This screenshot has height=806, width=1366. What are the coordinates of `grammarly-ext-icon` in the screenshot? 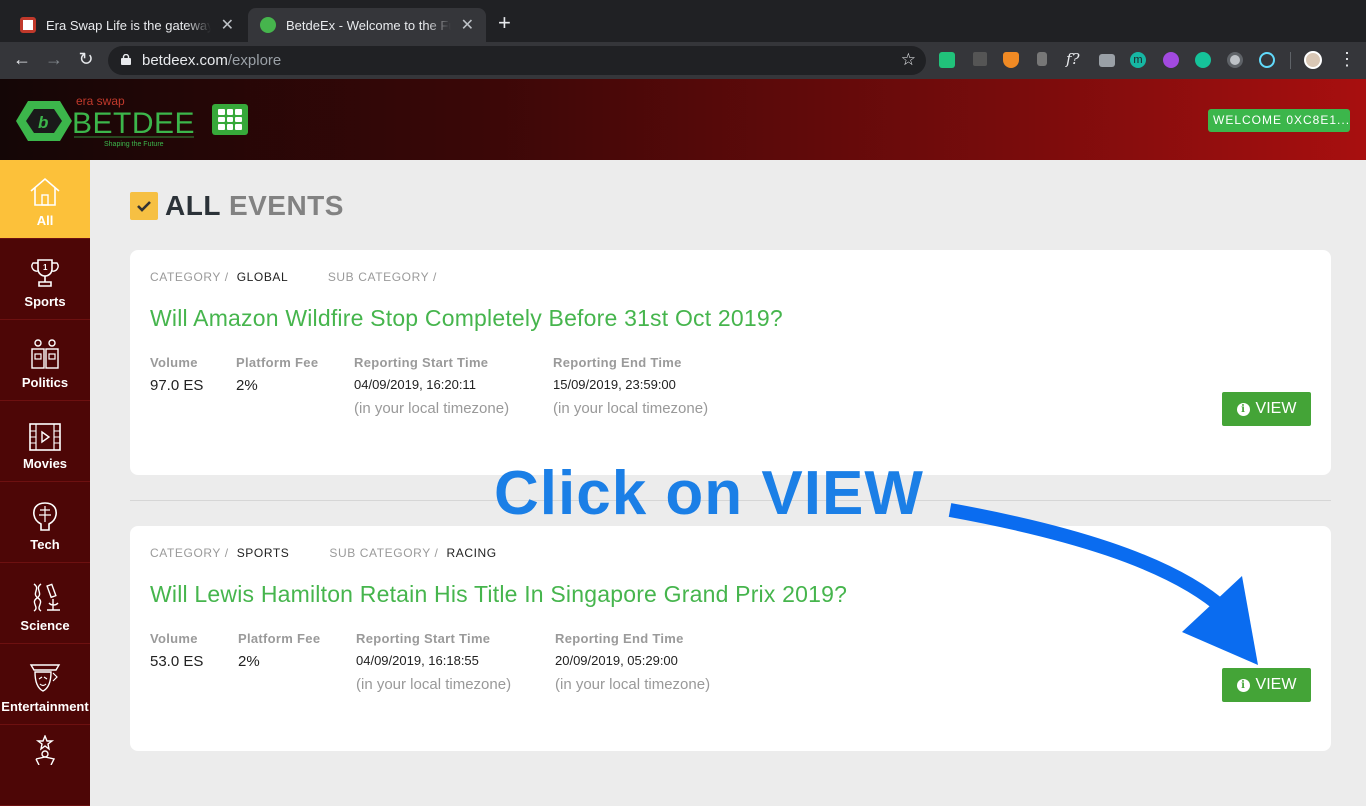 It's located at (1203, 60).